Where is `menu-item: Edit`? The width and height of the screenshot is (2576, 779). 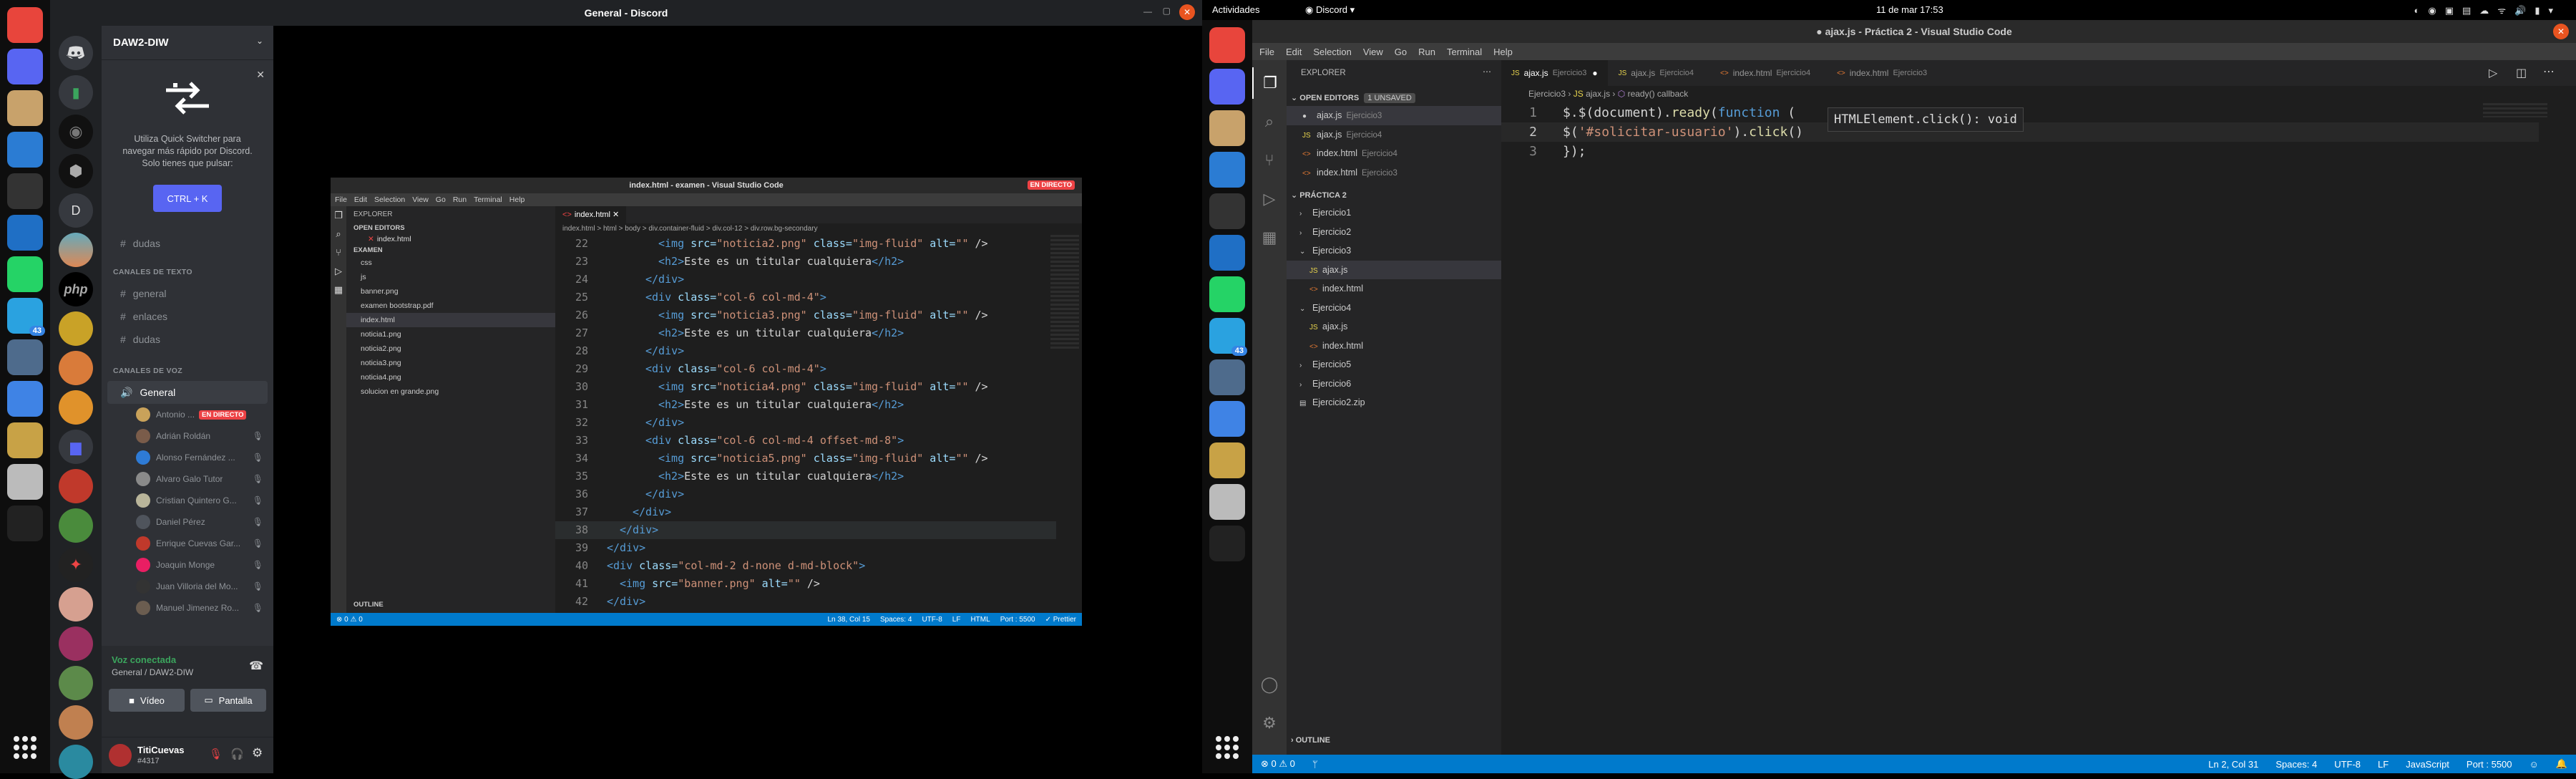 menu-item: Edit is located at coordinates (1294, 52).